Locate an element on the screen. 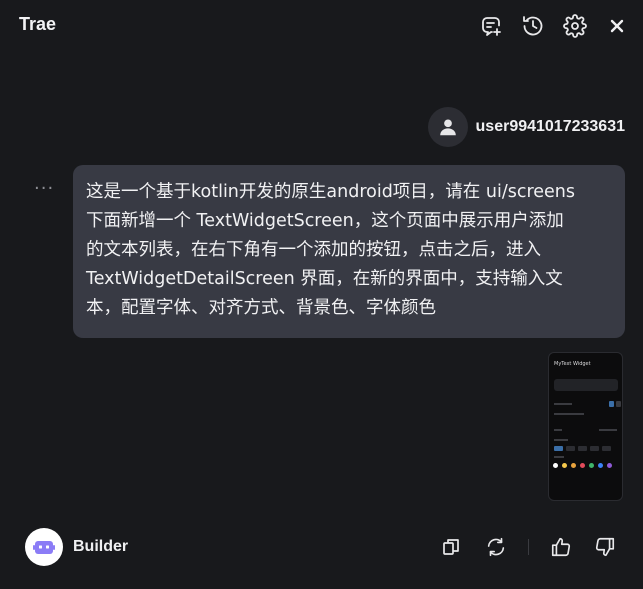 The image size is (643, 589). username: user9941017233631 is located at coordinates (550, 126).